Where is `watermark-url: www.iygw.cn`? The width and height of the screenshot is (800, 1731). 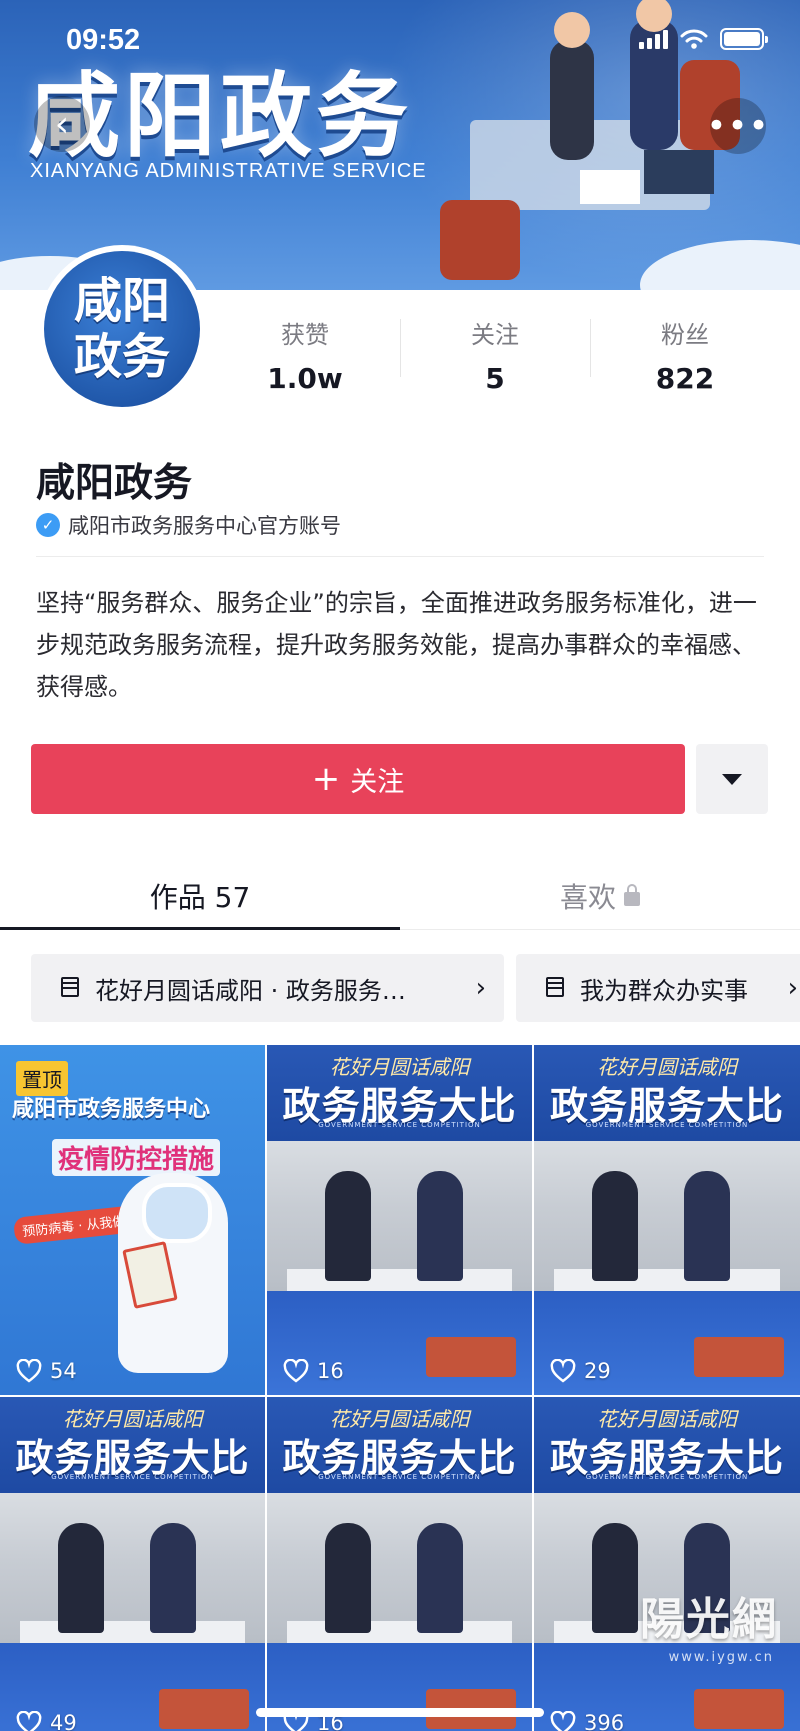
watermark-url: www.iygw.cn is located at coordinates (721, 1657).